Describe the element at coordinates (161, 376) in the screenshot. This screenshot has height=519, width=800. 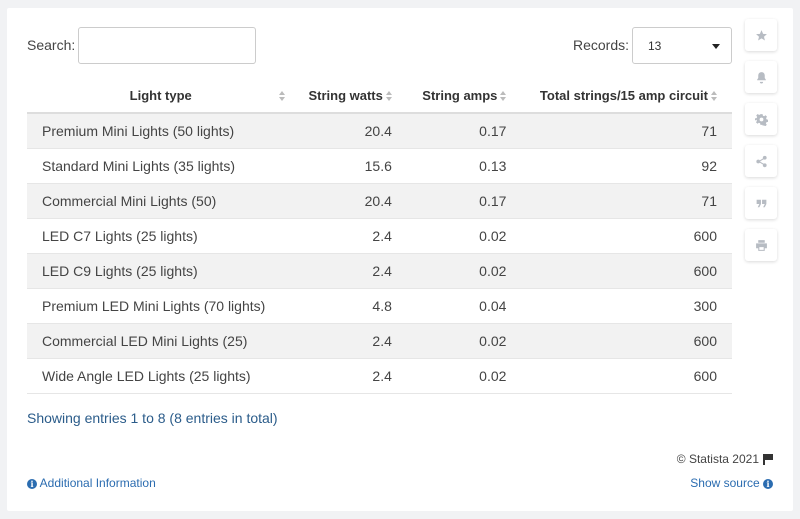
I see `cell-light-type: Wide Angle LED Lights (25 lights)` at that location.